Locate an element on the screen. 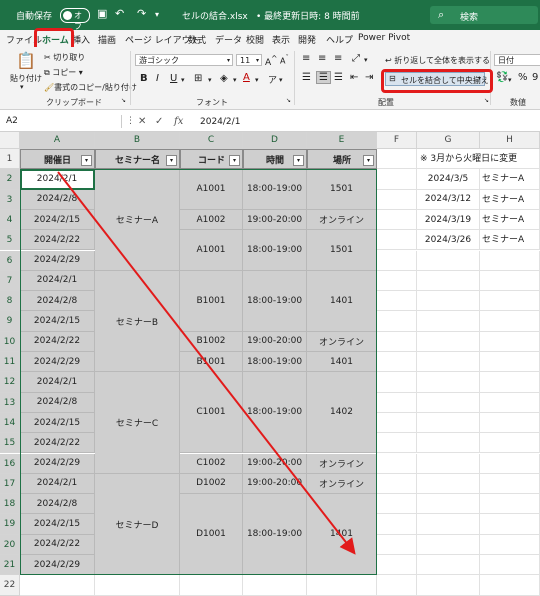 This screenshot has width=540, height=596. code-cell: A1002 is located at coordinates (211, 220).